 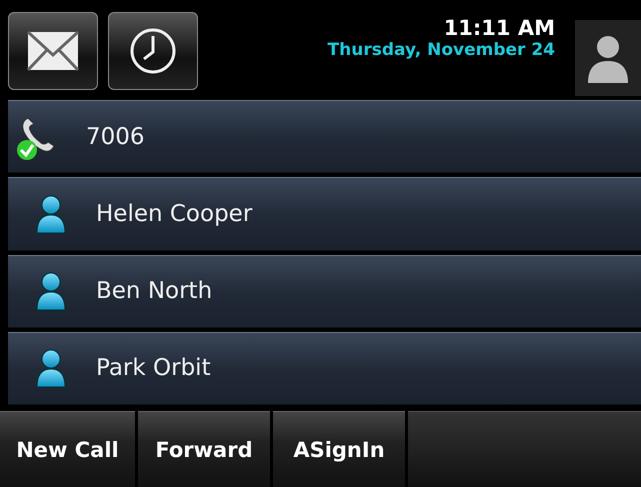 I want to click on recent-calls-button, so click(x=153, y=51).